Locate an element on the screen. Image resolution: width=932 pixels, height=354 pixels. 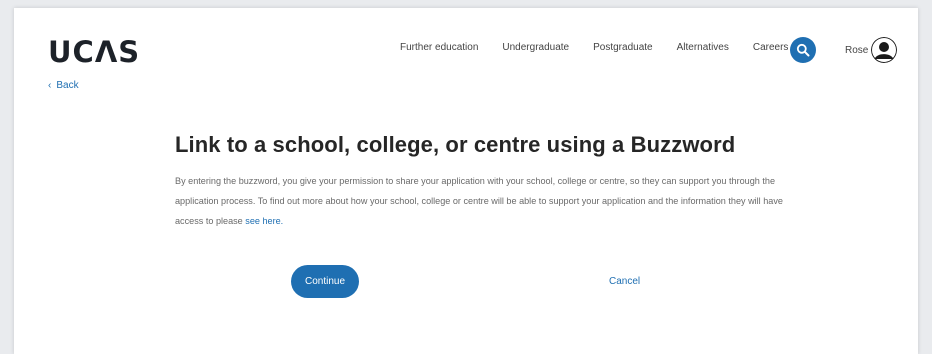
ucas-logo: UCΛS is located at coordinates (94, 52).